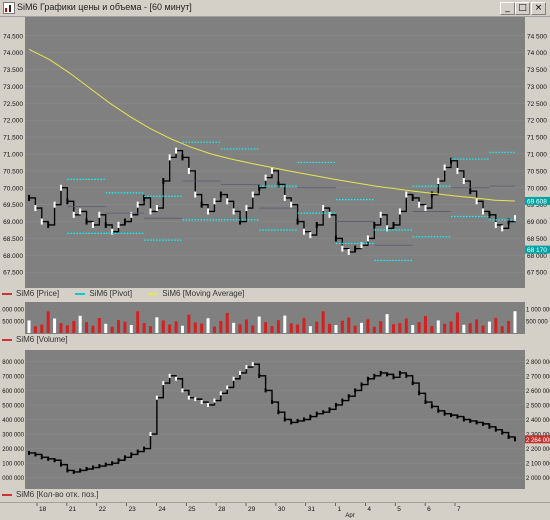 This screenshot has height=520, width=550. I want to click on price-axis-label-right: 69 000, so click(537, 222).